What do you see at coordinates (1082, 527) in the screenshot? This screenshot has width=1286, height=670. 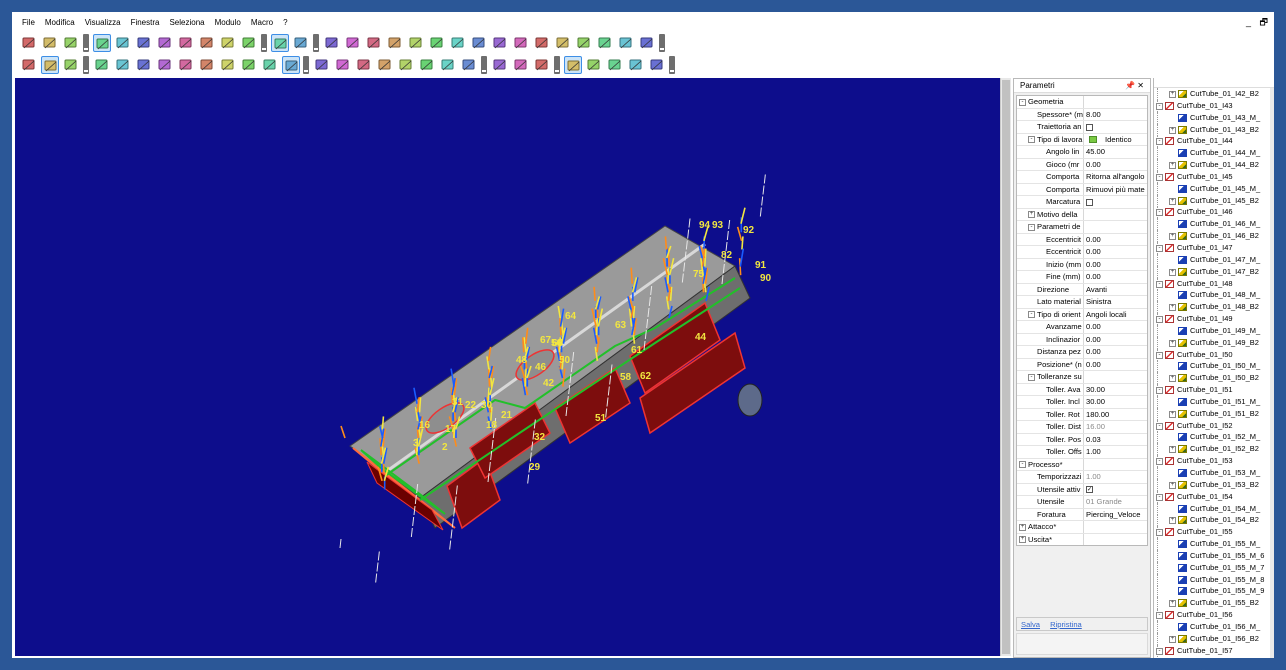 I see `property-row: + Attacco*` at bounding box center [1082, 527].